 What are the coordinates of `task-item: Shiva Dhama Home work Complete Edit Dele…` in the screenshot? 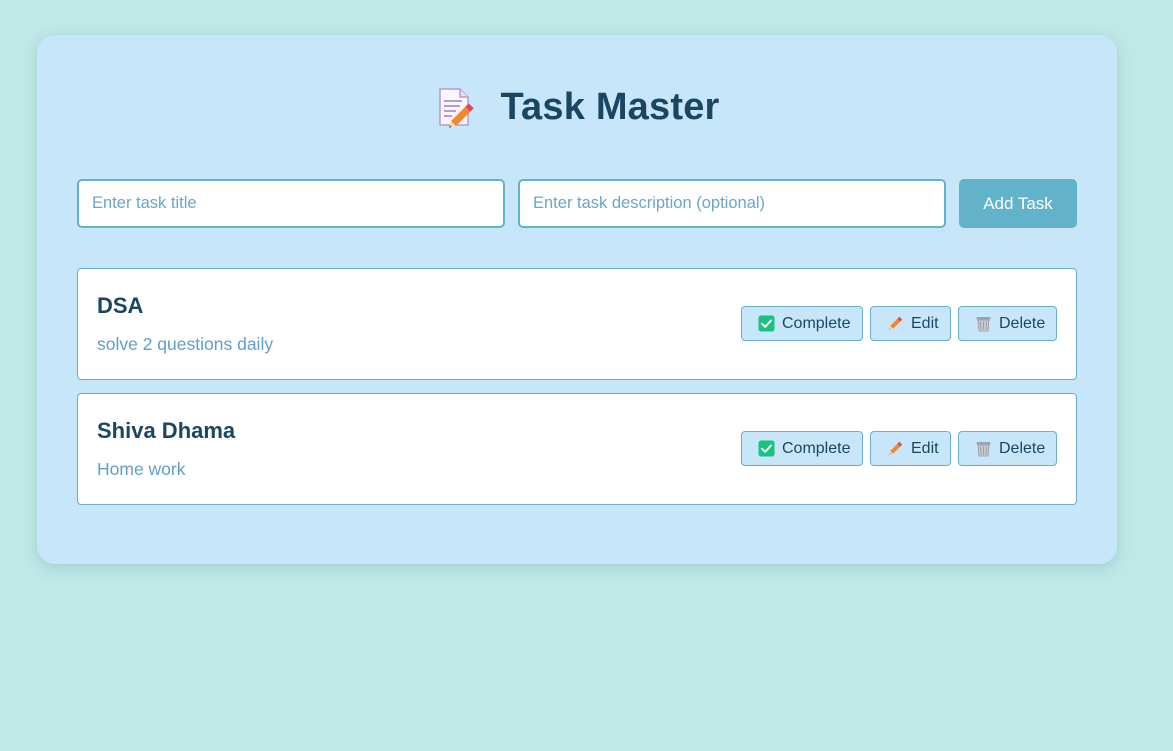 It's located at (577, 449).